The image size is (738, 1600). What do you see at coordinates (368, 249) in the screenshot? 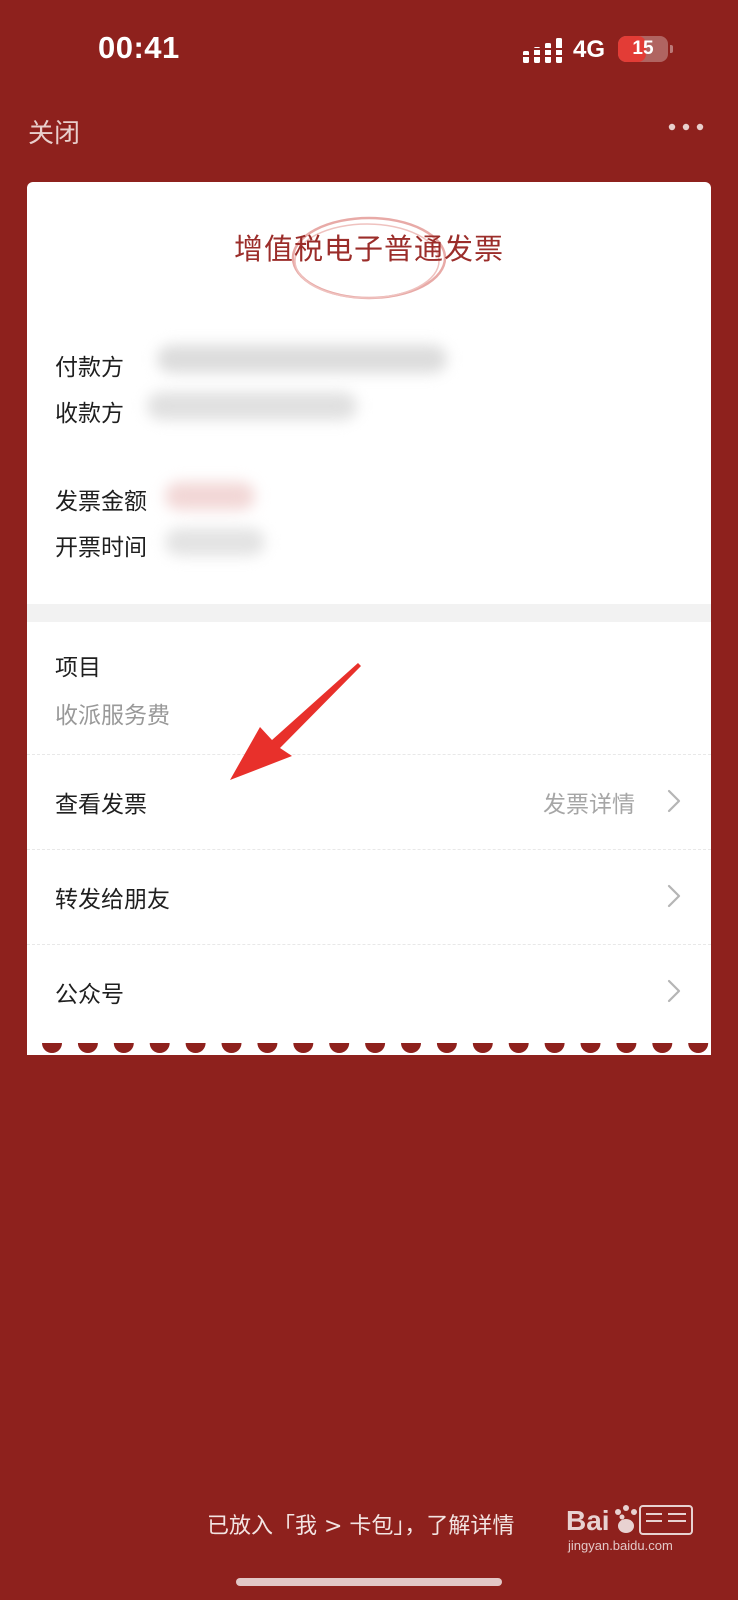
I see `invoice-title: 增值税电子普通发票` at bounding box center [368, 249].